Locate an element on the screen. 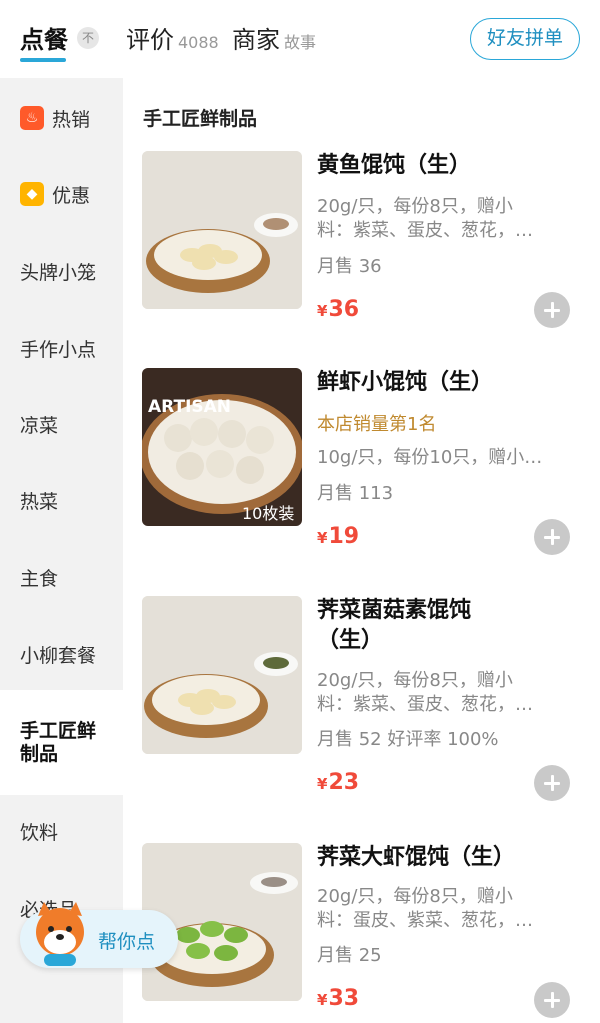 The width and height of the screenshot is (600, 1023). sidebar-item-drinks: 饮料 is located at coordinates (61, 831).